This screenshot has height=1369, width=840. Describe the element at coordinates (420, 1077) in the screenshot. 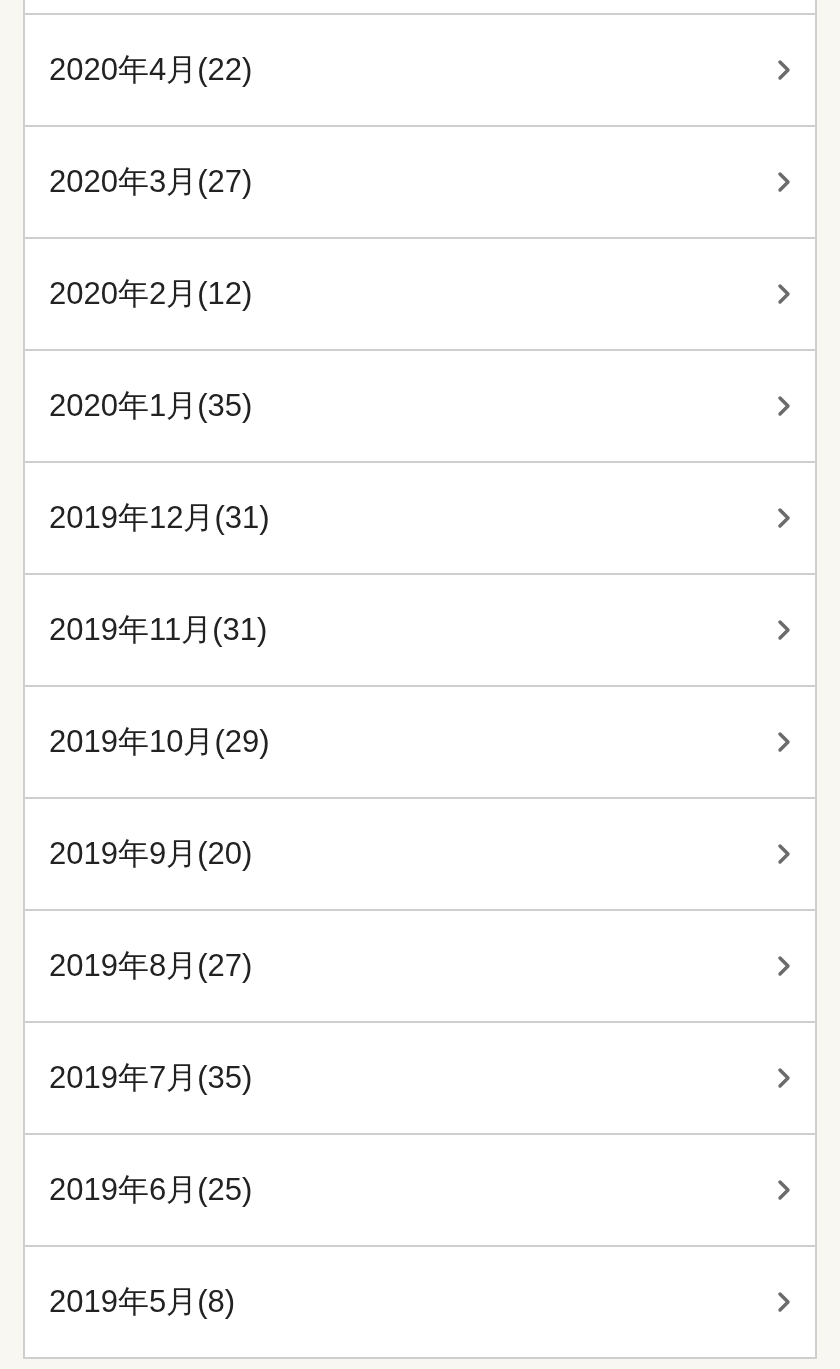

I see `archive-link: 2019年7月(35)` at that location.